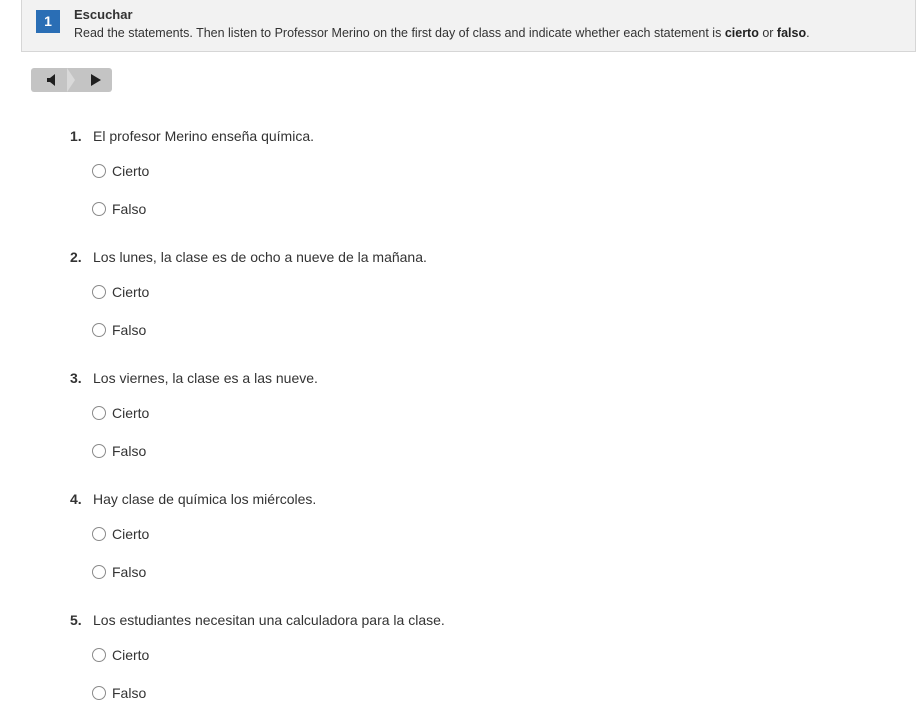 This screenshot has width=920, height=705. I want to click on activity-title: Escuchar, so click(103, 14).